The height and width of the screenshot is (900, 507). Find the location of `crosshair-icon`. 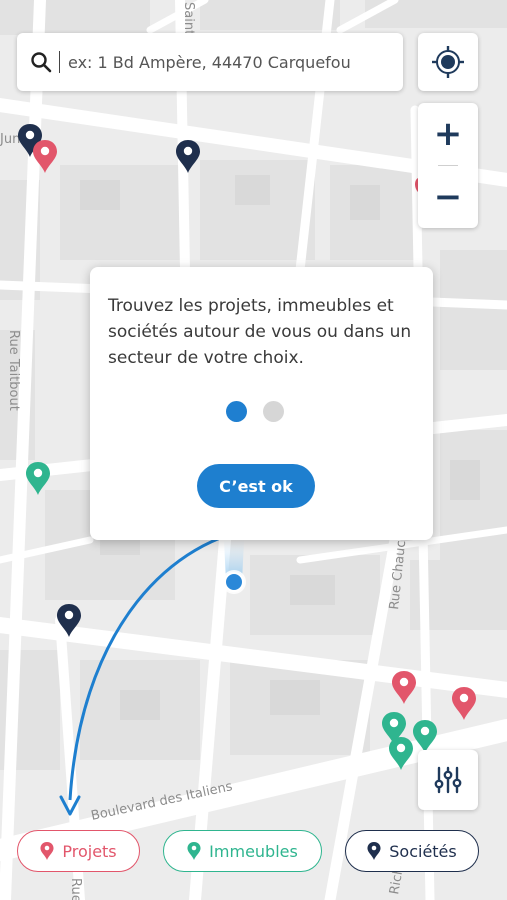

crosshair-icon is located at coordinates (448, 62).